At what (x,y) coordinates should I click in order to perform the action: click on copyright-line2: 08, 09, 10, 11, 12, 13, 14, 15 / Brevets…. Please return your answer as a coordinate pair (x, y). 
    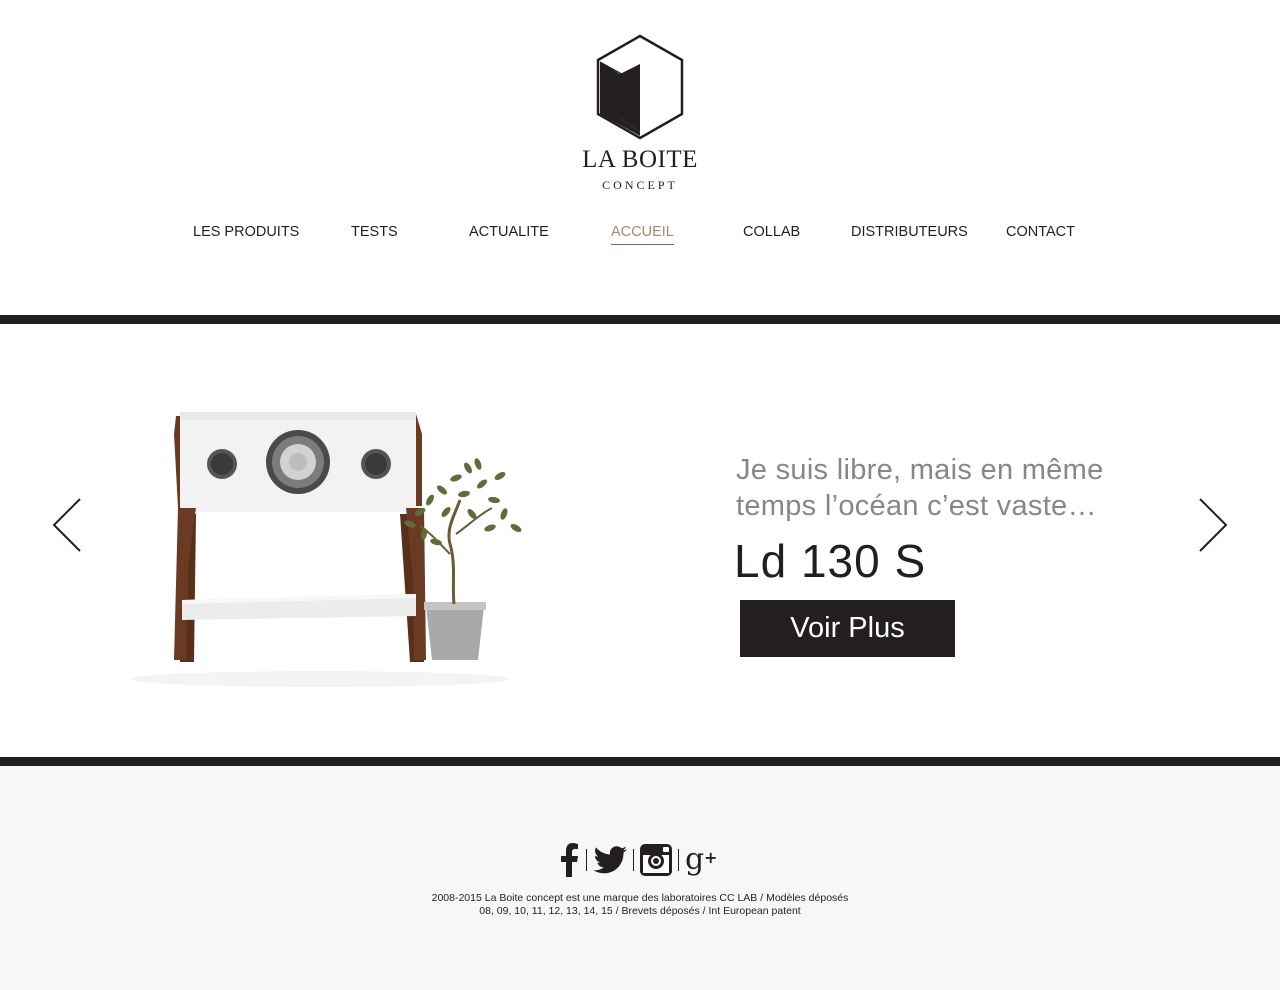
    Looking at the image, I should click on (640, 911).